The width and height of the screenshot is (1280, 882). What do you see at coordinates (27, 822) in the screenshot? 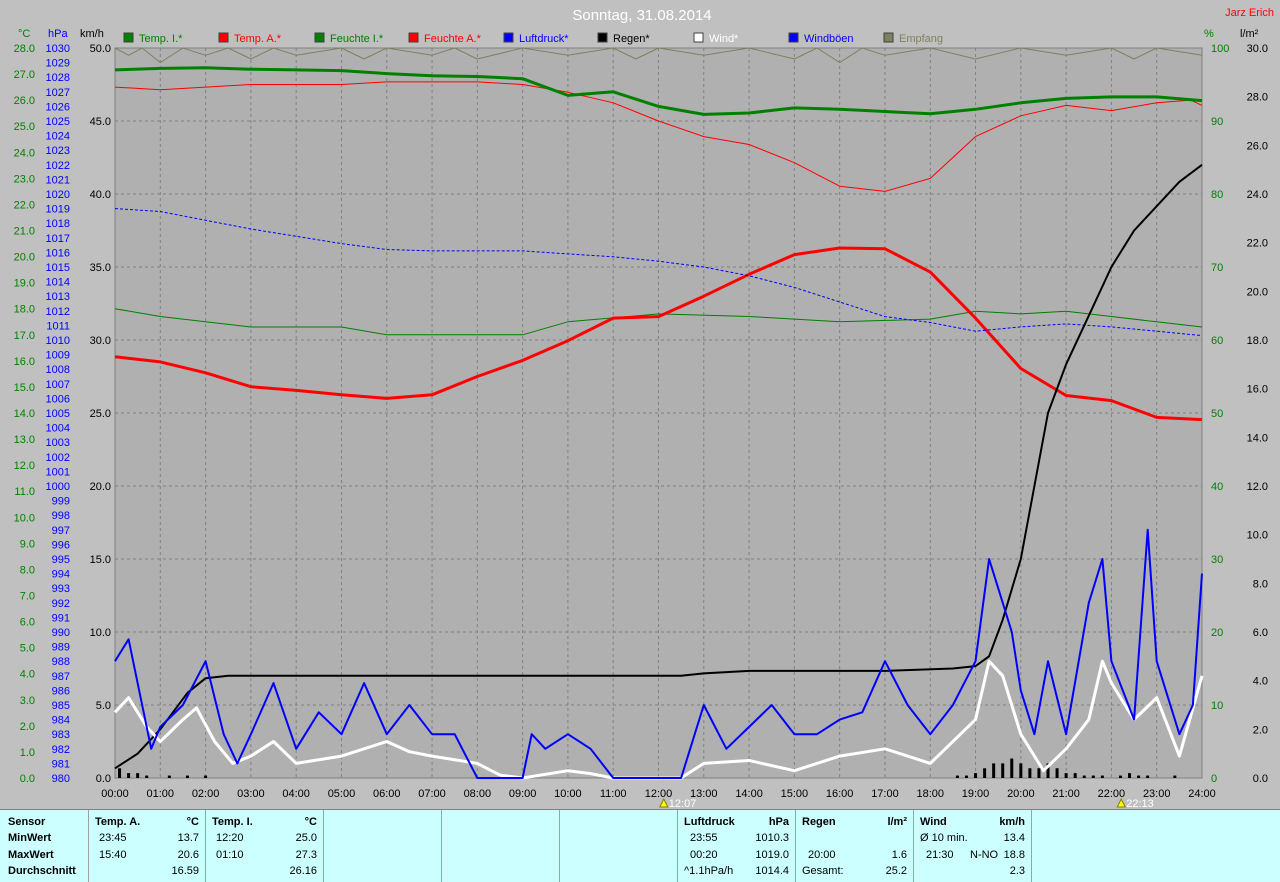
I see `label-sensor: Sensor` at bounding box center [27, 822].